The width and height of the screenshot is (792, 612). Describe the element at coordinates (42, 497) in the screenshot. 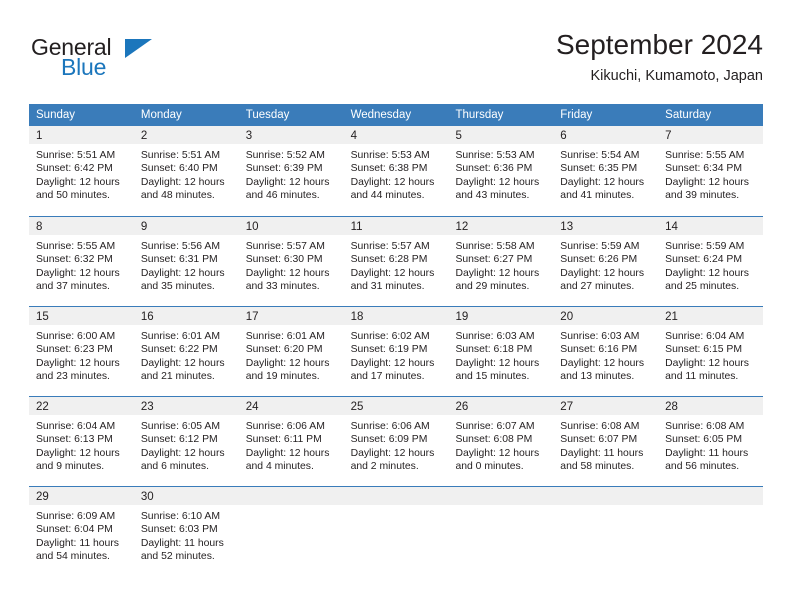

I see `day-number: 29` at that location.